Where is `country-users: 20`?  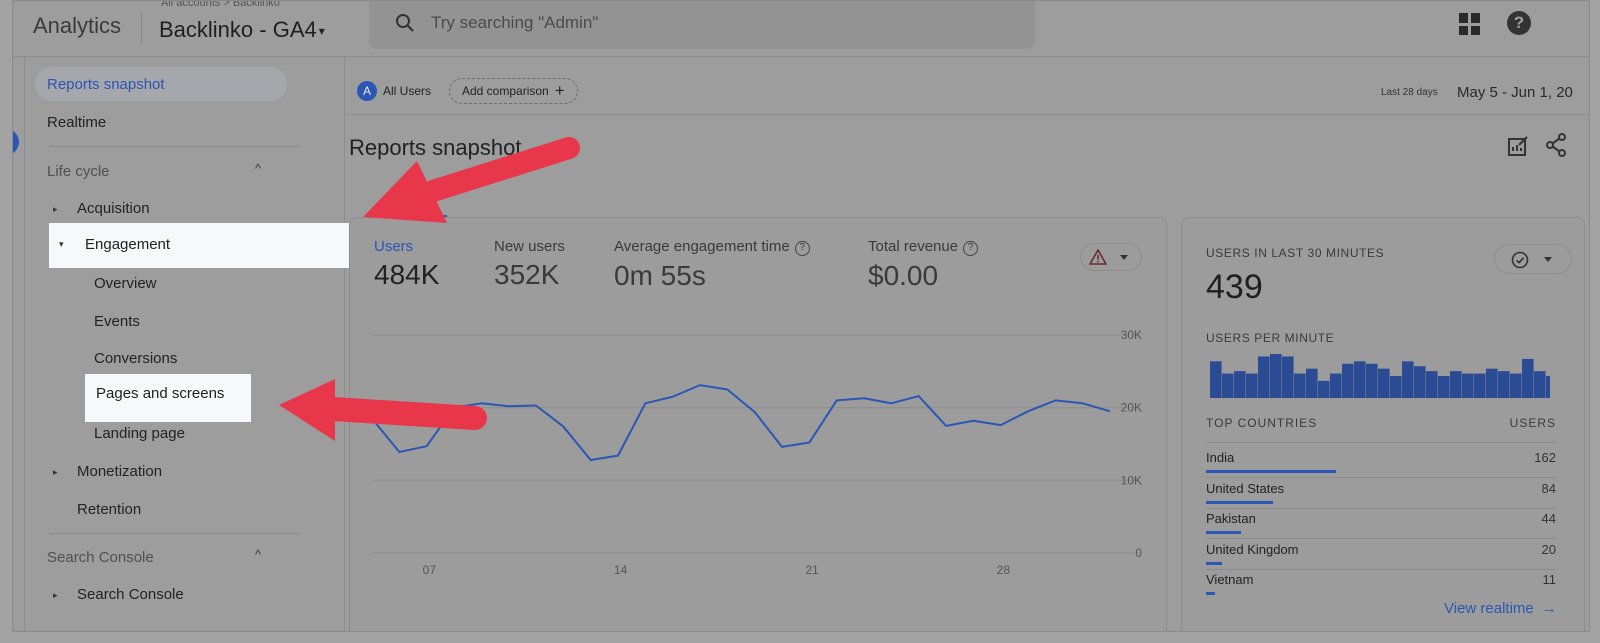
country-users: 20 is located at coordinates (1548, 549).